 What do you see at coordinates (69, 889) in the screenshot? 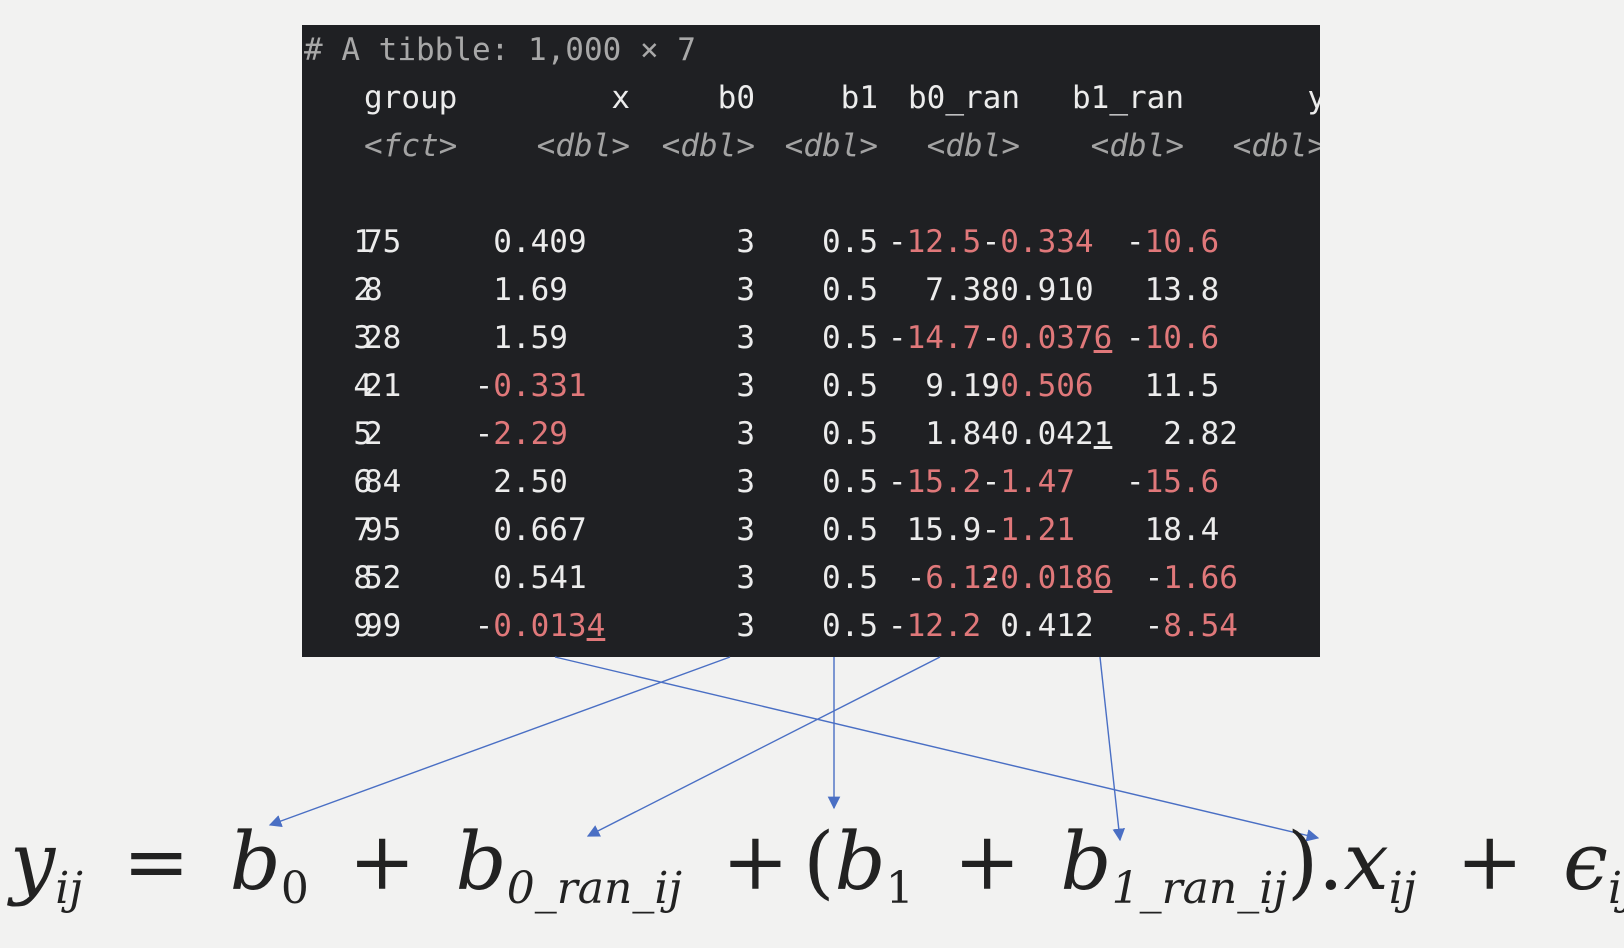
I see `eq-y-subscript: ij` at bounding box center [69, 889].